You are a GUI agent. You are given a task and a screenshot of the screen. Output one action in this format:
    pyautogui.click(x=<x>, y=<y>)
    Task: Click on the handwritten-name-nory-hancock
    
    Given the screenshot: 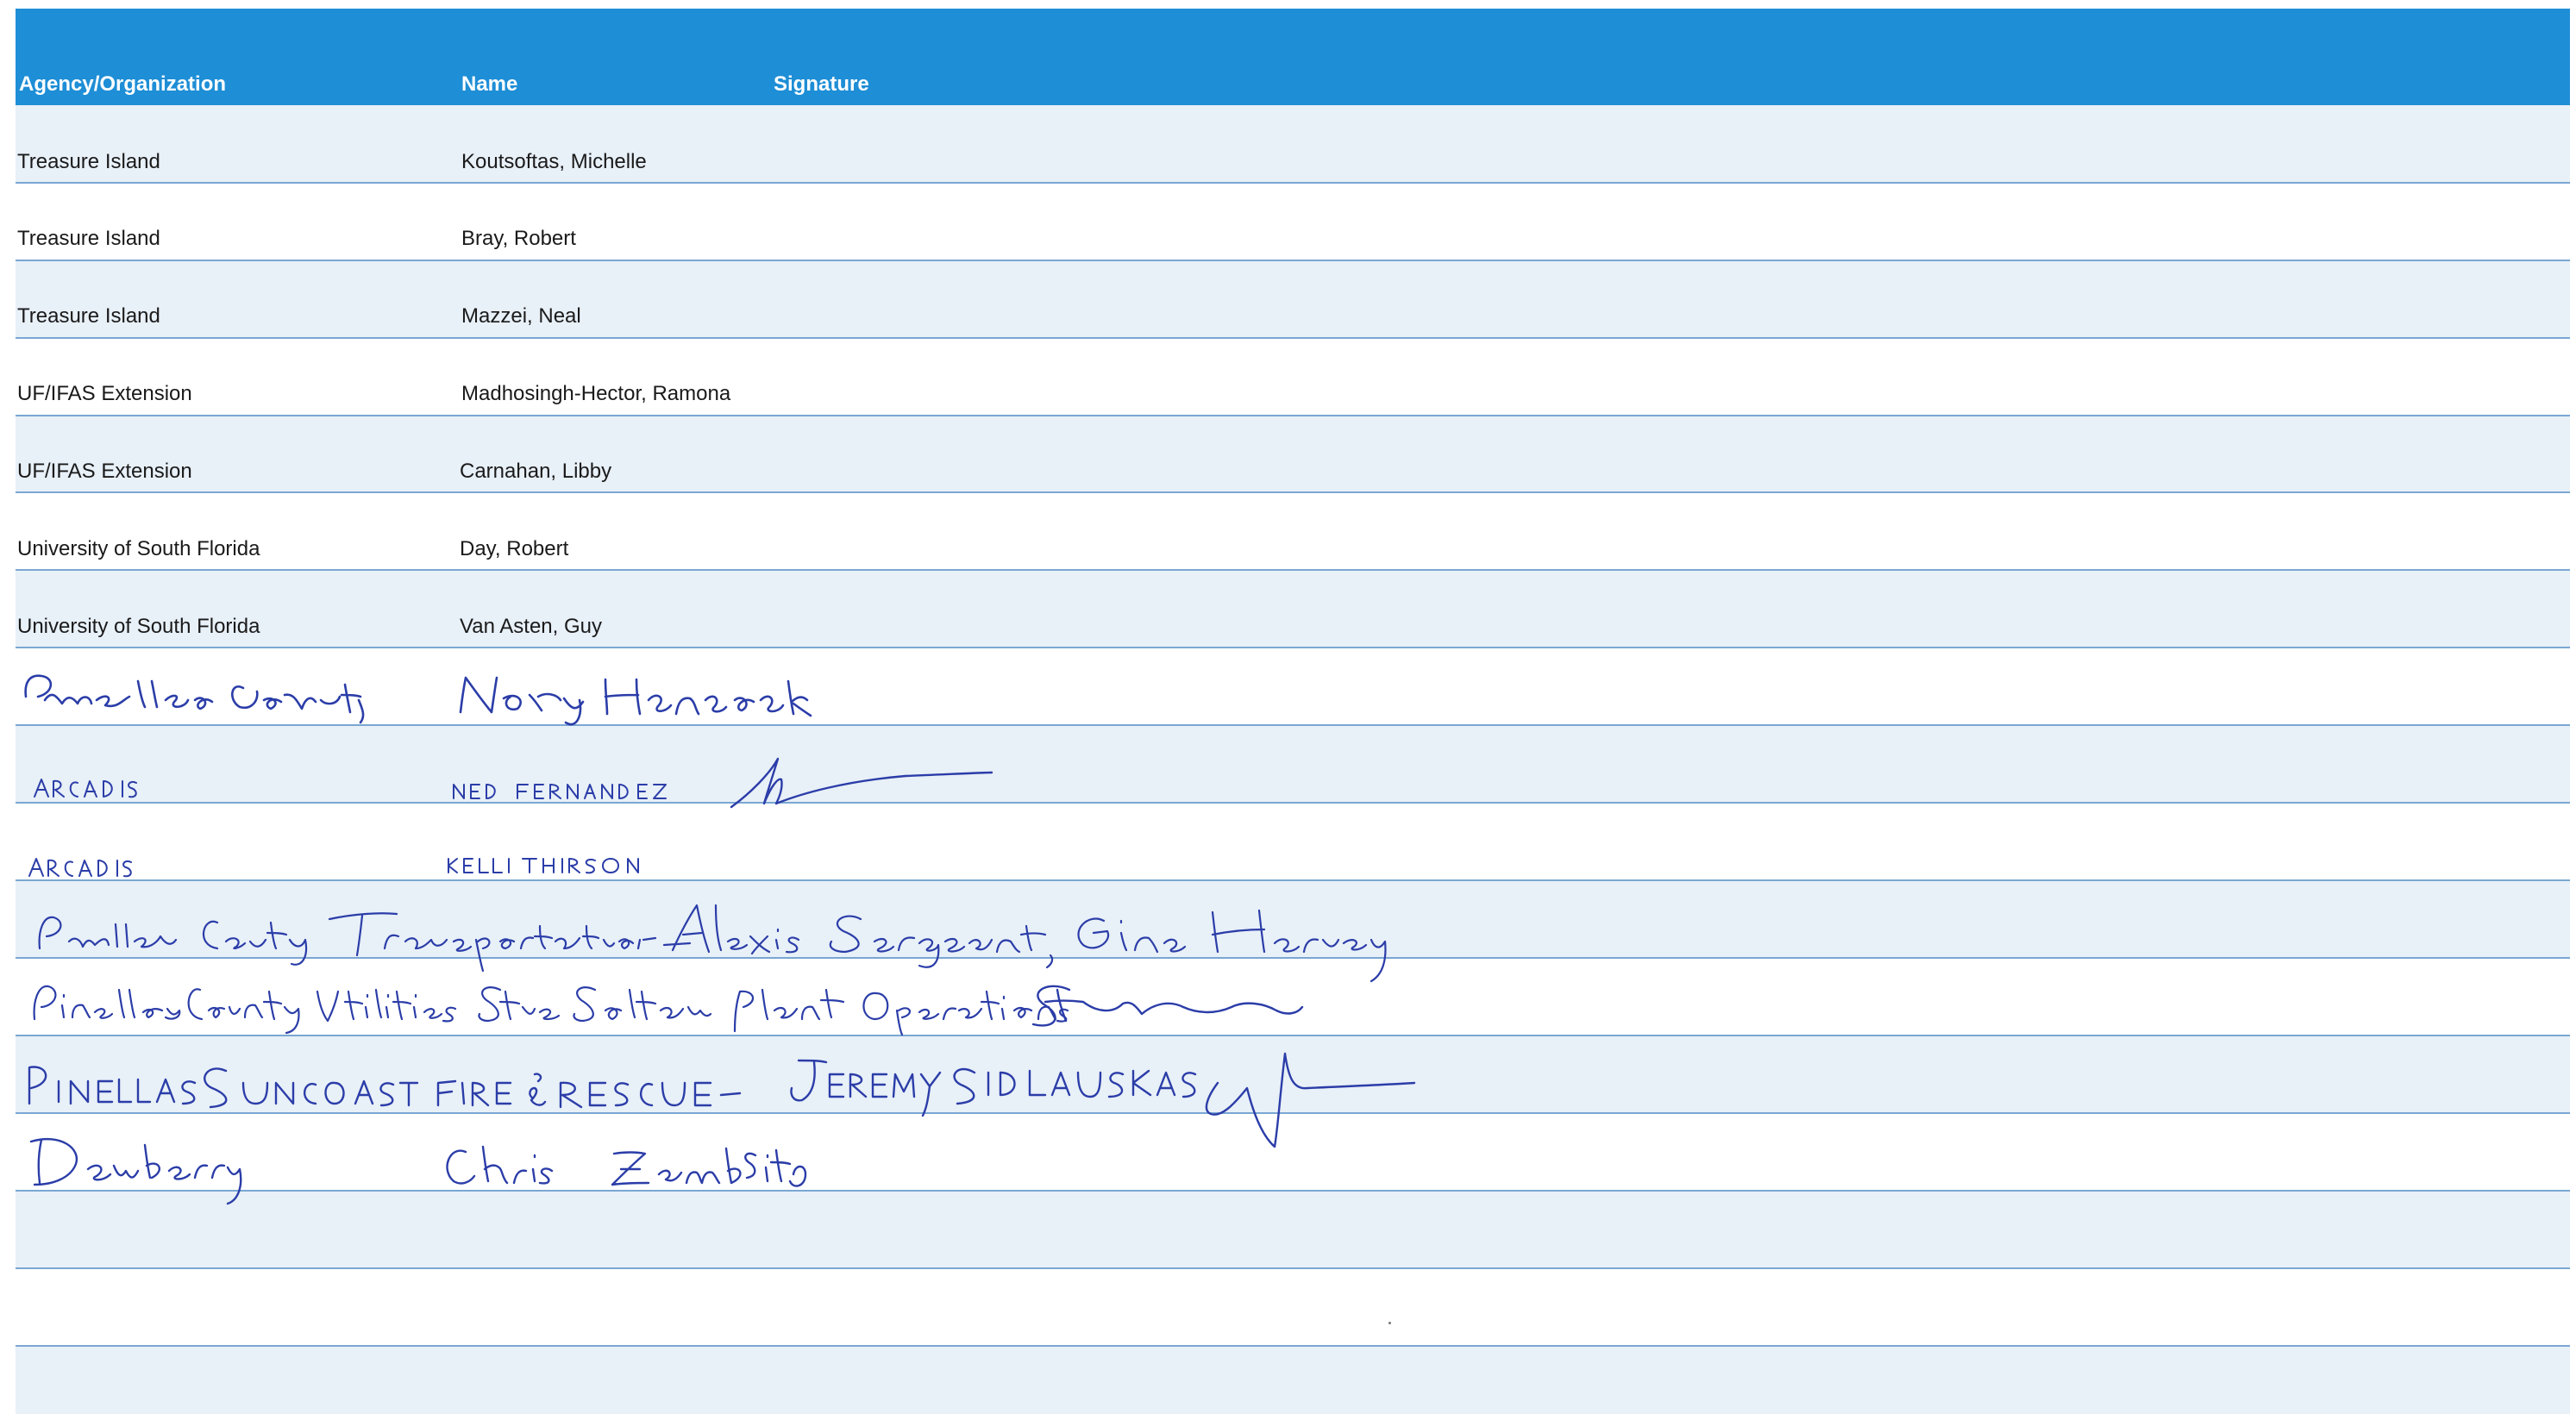 What is the action you would take?
    pyautogui.click(x=635, y=701)
    